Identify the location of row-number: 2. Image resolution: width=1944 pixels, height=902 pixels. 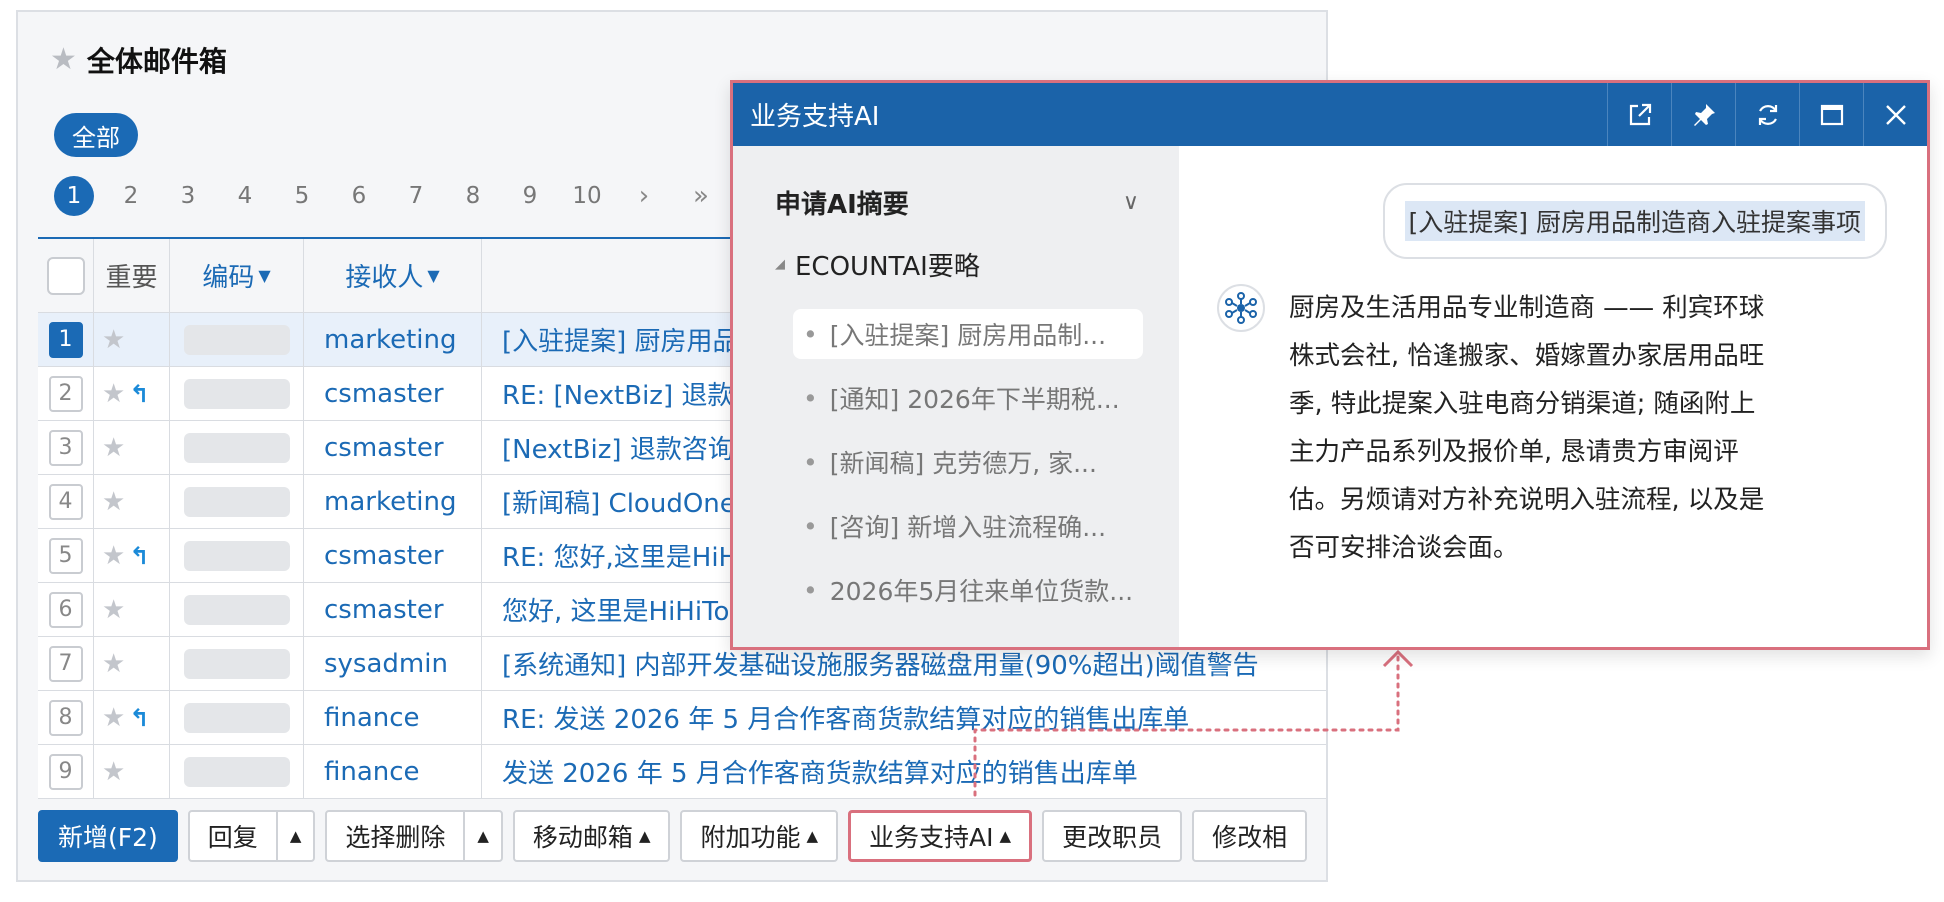
(65, 393).